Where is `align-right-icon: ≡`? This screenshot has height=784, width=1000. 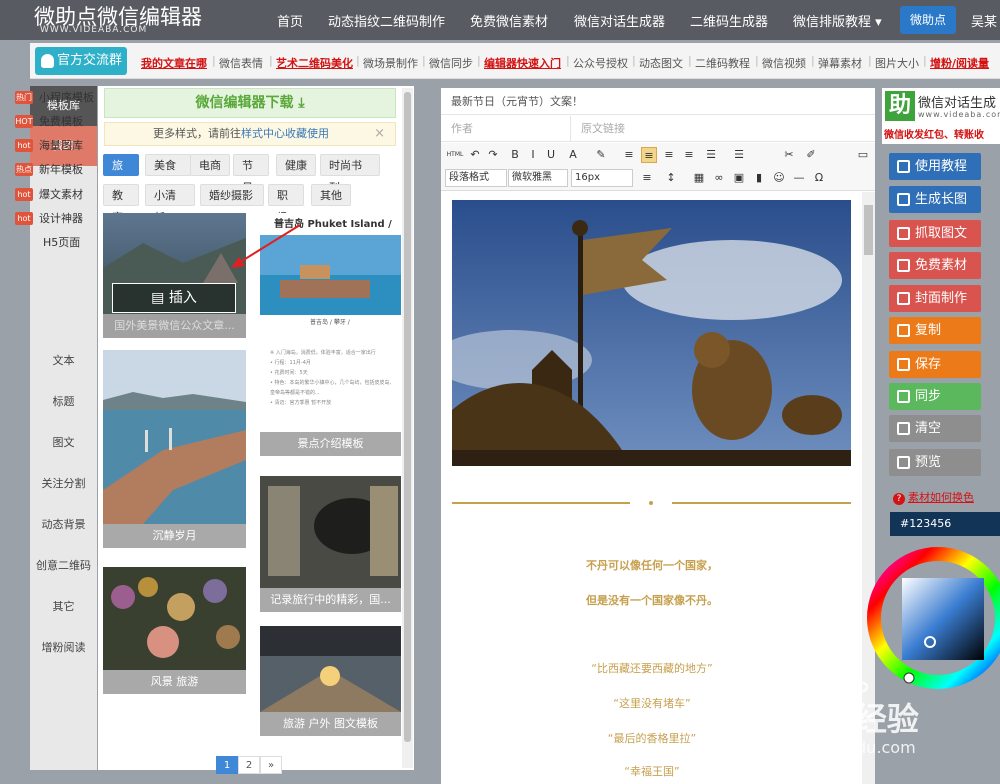
align-right-icon: ≡ is located at coordinates (669, 155).